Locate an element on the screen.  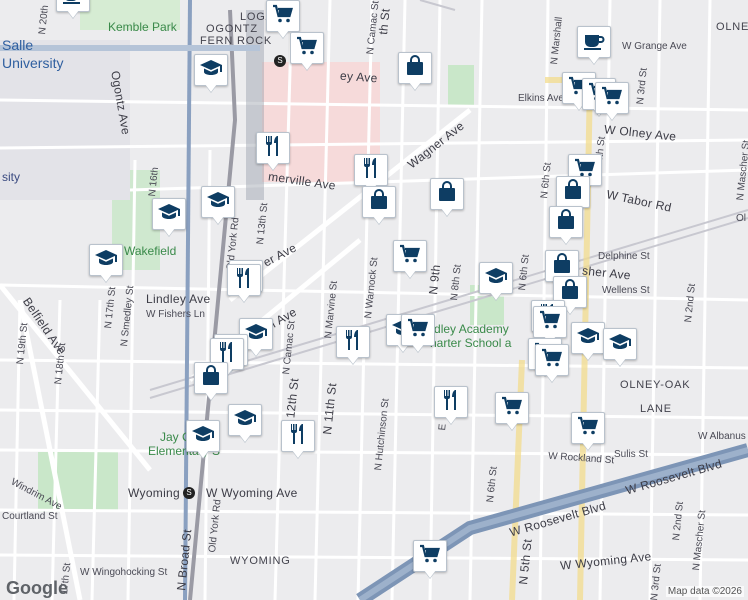
metro-station-icon: S is located at coordinates (189, 493).